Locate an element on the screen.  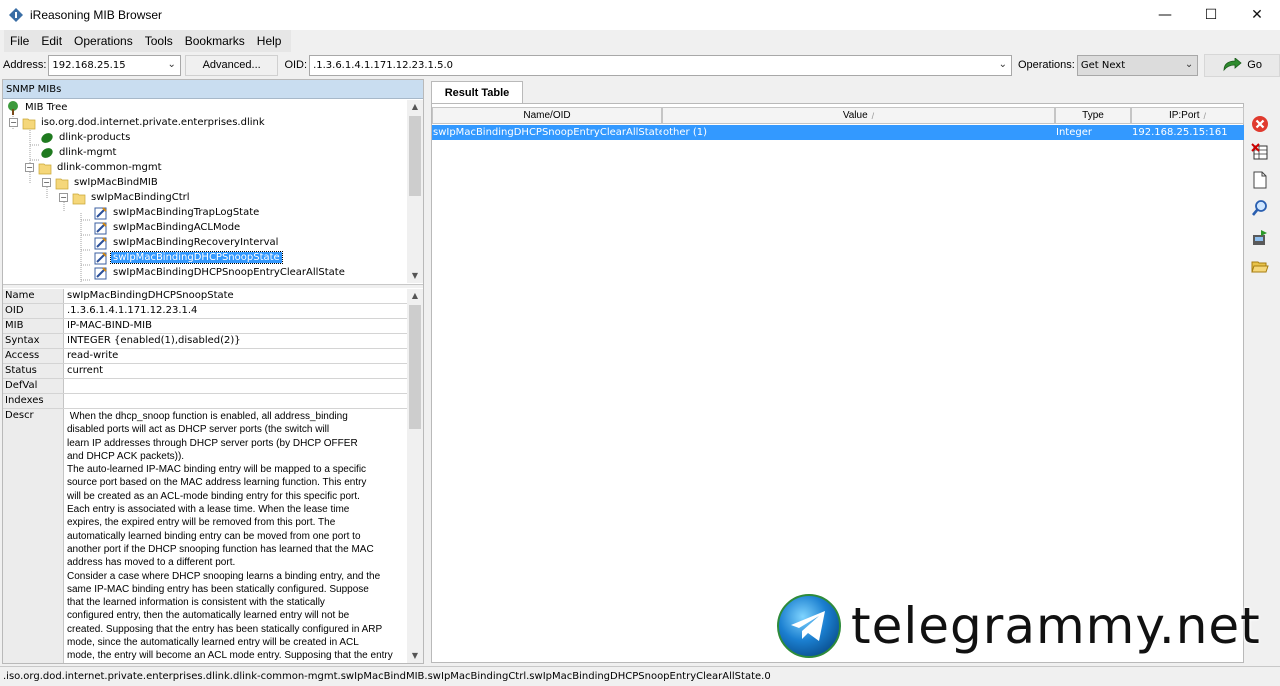
column-header-ip-port: IP:Port / is located at coordinates (1187, 115).